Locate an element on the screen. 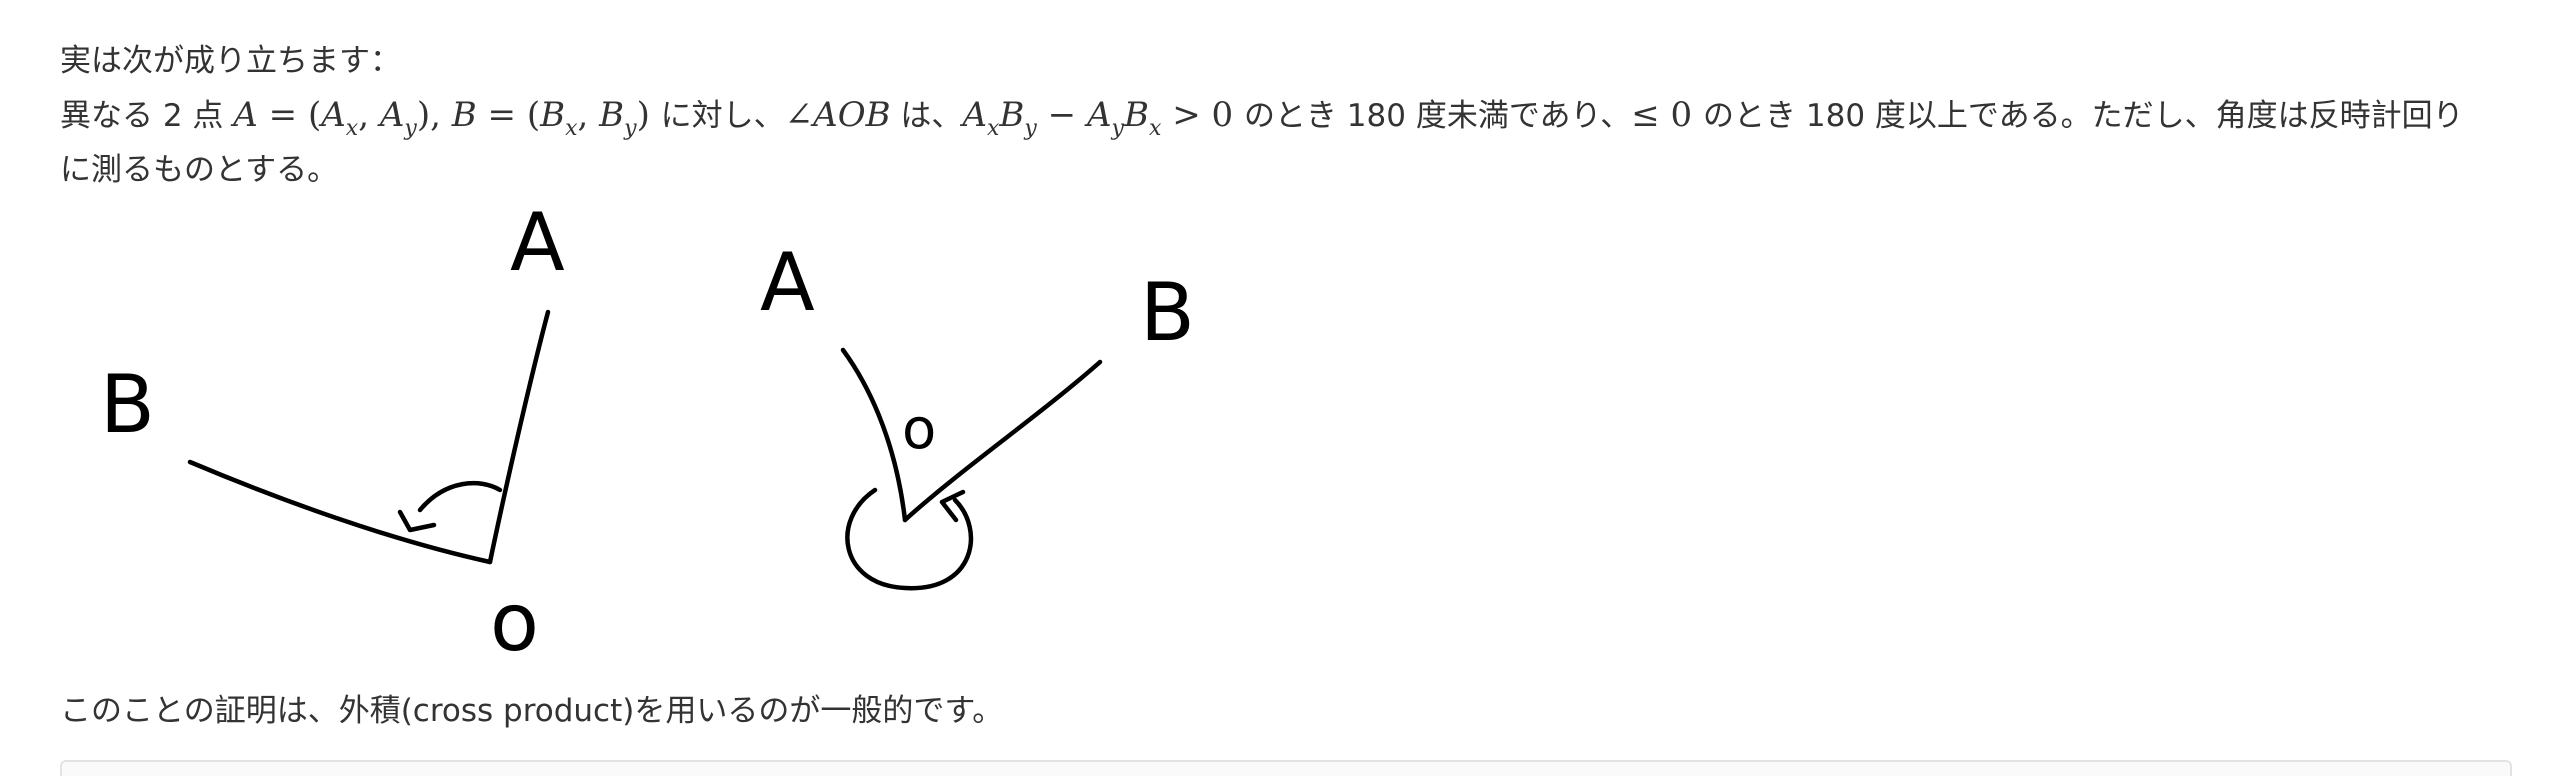 The height and width of the screenshot is (776, 2555). statement-text: に対し、 is located at coordinates (722, 116).